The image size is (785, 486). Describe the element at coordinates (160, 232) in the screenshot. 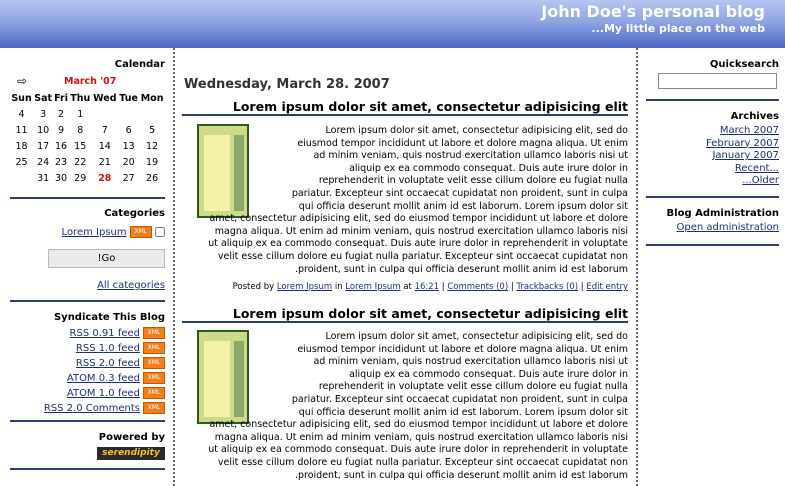

I see `category-checkbox` at that location.